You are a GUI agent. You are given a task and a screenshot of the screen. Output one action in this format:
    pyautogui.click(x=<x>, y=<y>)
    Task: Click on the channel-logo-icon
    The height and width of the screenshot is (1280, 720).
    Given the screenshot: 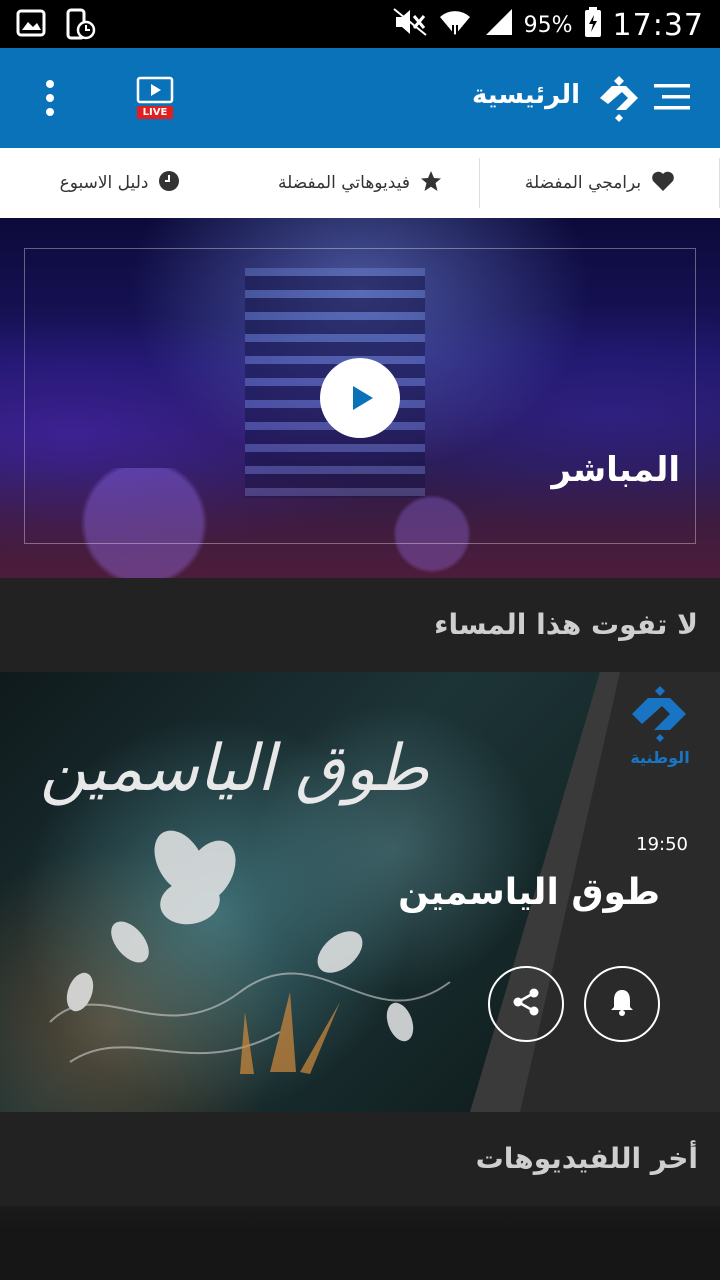 What is the action you would take?
    pyautogui.click(x=619, y=98)
    